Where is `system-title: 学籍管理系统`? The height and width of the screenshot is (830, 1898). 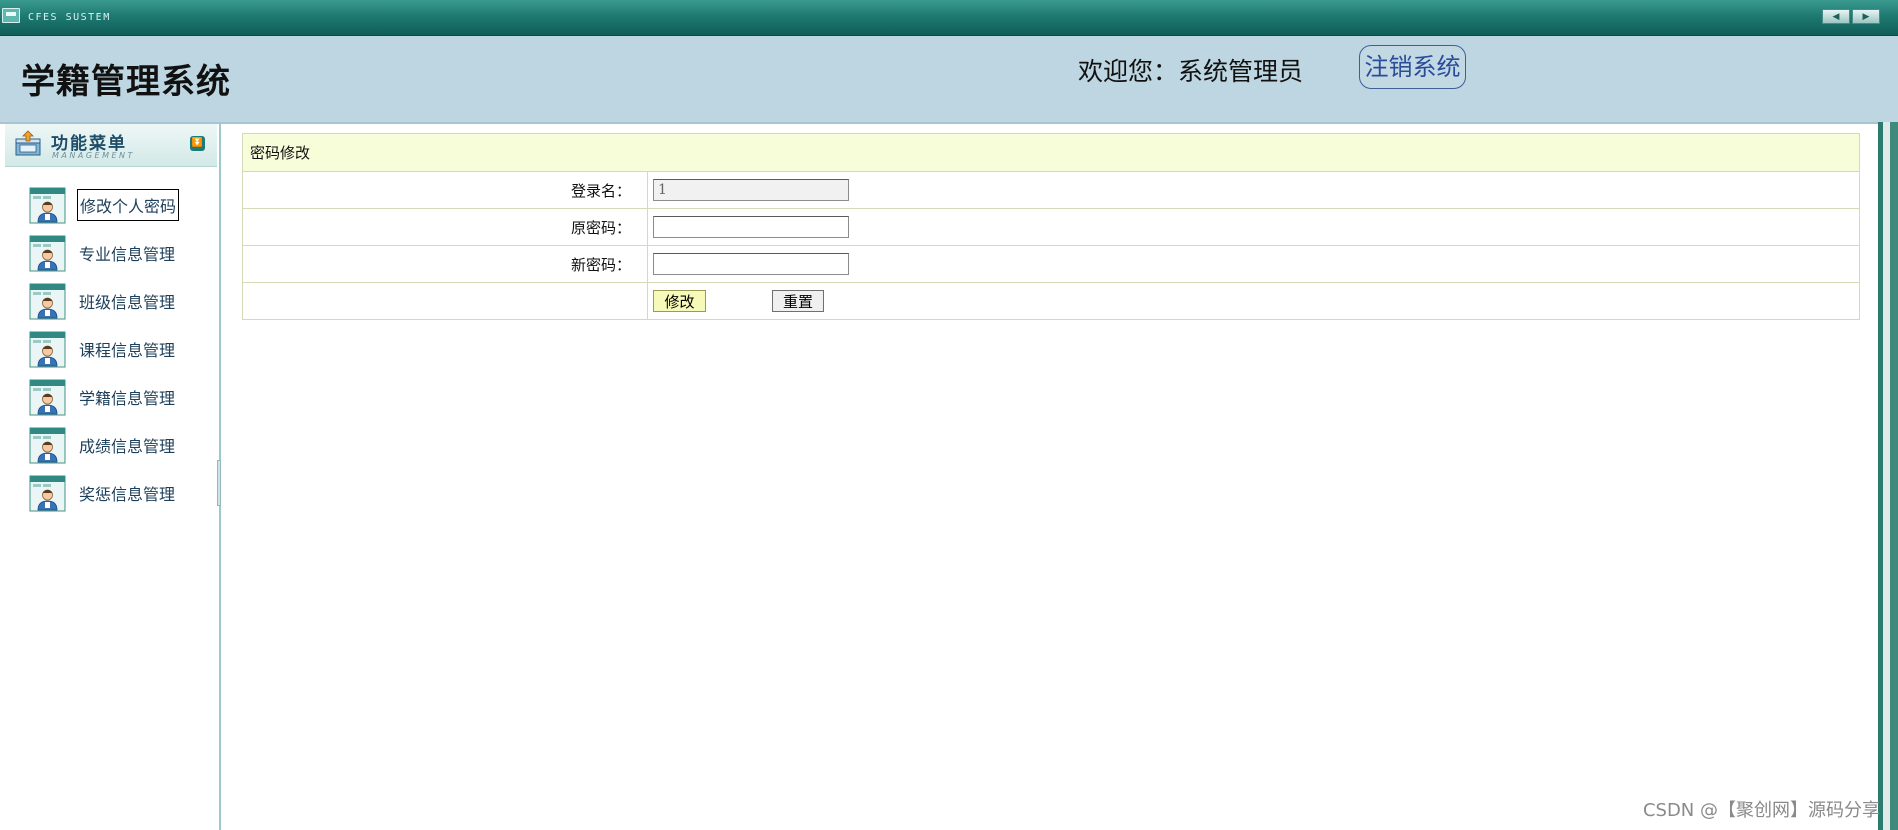
system-title: 学籍管理系统 is located at coordinates (126, 82).